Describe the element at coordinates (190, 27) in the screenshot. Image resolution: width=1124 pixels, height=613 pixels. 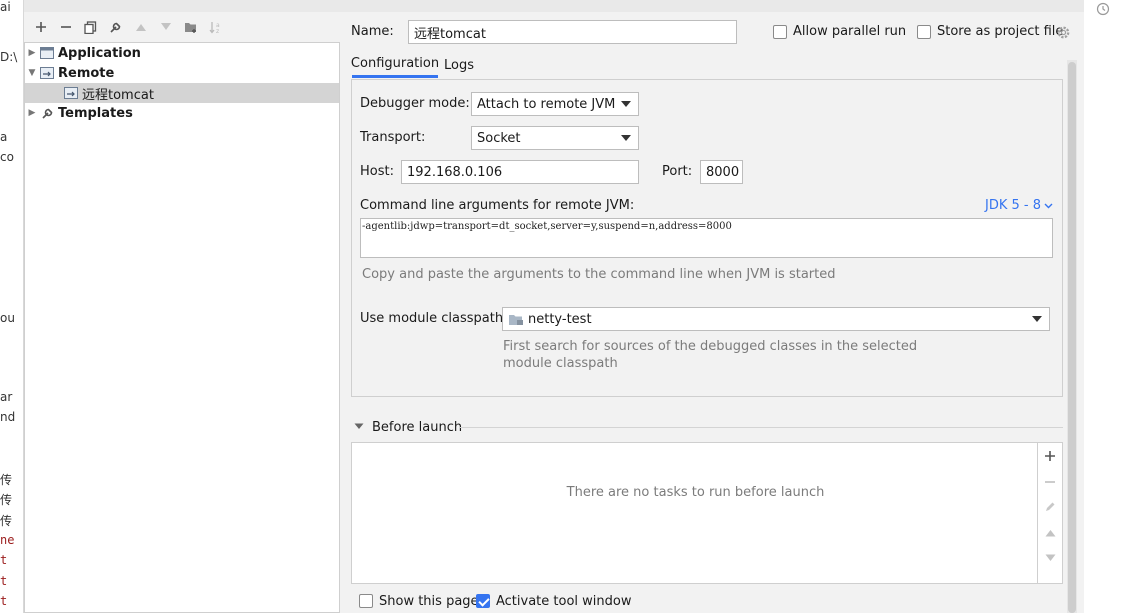
I see `new-folder-icon` at that location.